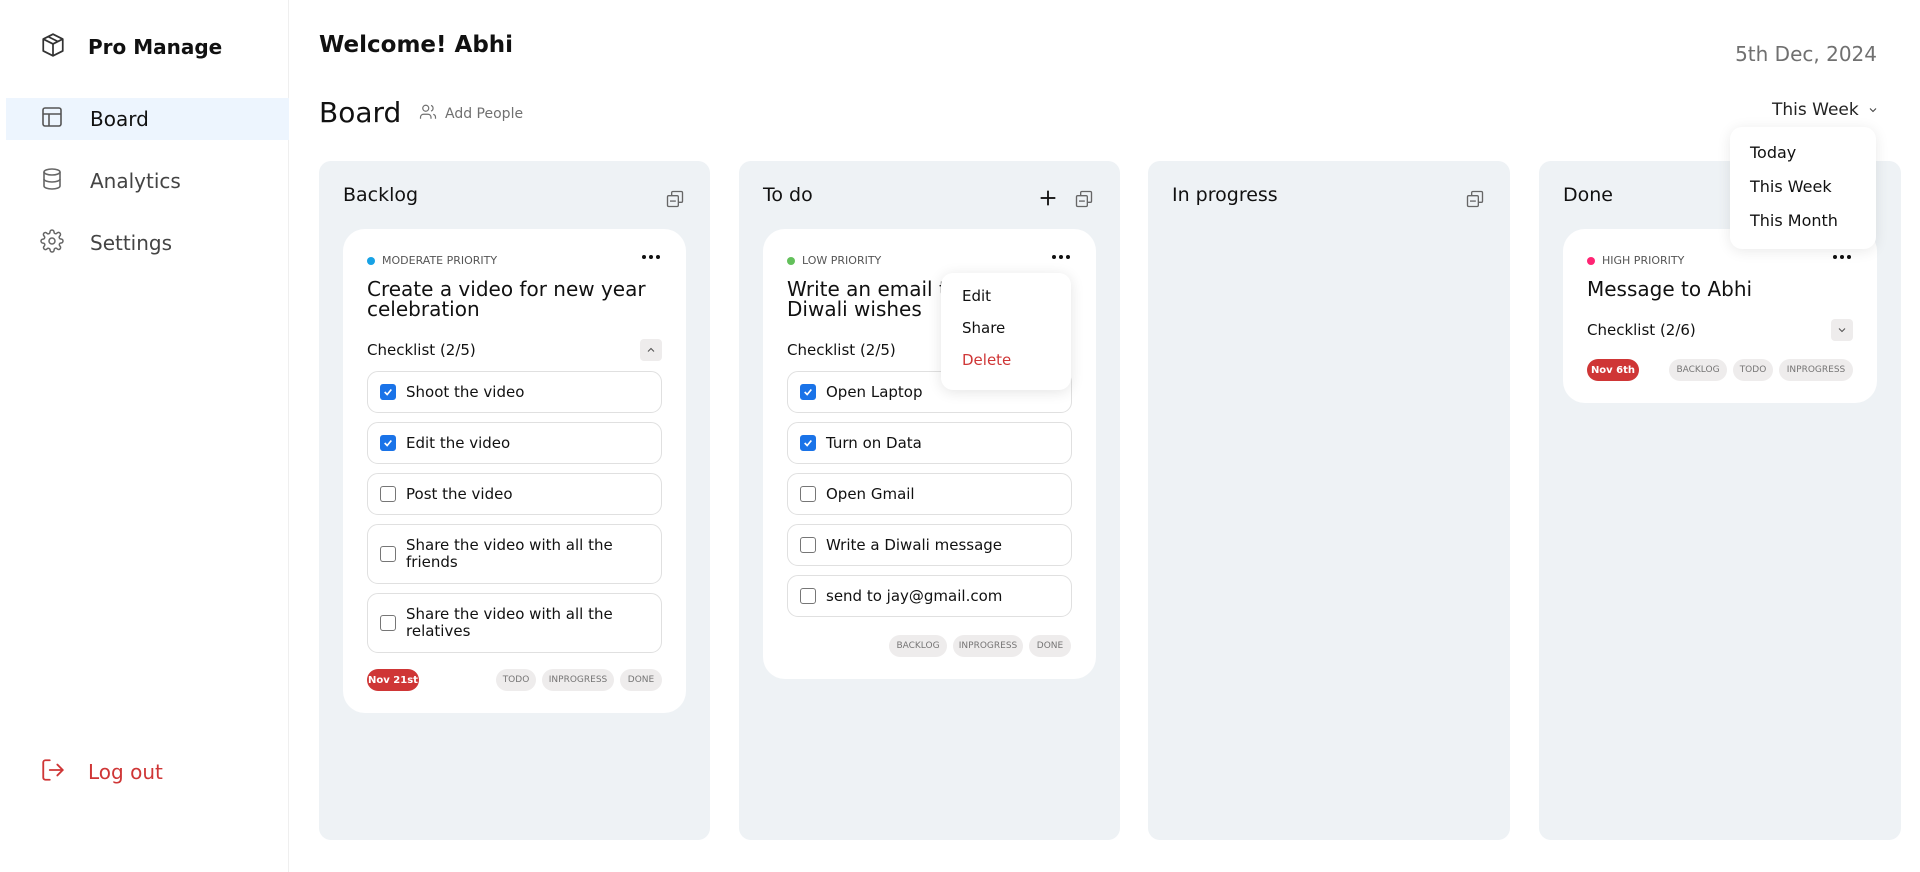 The width and height of the screenshot is (1920, 872). Describe the element at coordinates (509, 622) in the screenshot. I see `checklist-item-label: Share the video with all the relatives` at that location.